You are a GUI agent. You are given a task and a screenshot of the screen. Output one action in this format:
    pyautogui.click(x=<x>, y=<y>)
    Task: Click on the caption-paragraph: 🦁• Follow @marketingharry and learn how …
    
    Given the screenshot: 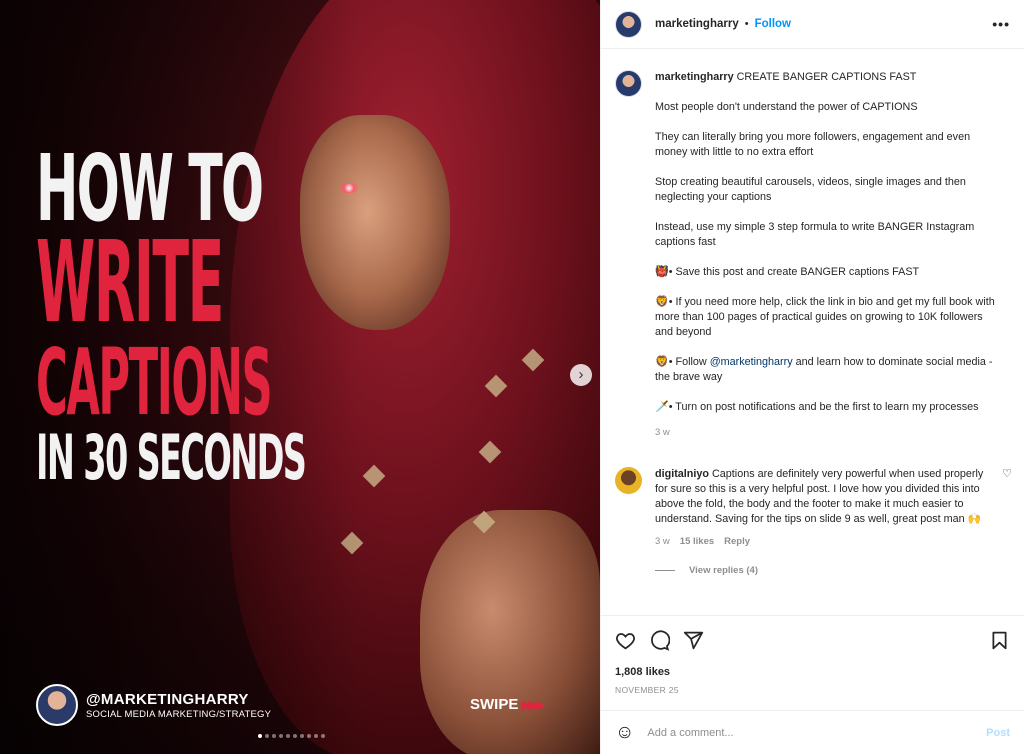 What is the action you would take?
    pyautogui.click(x=824, y=369)
    